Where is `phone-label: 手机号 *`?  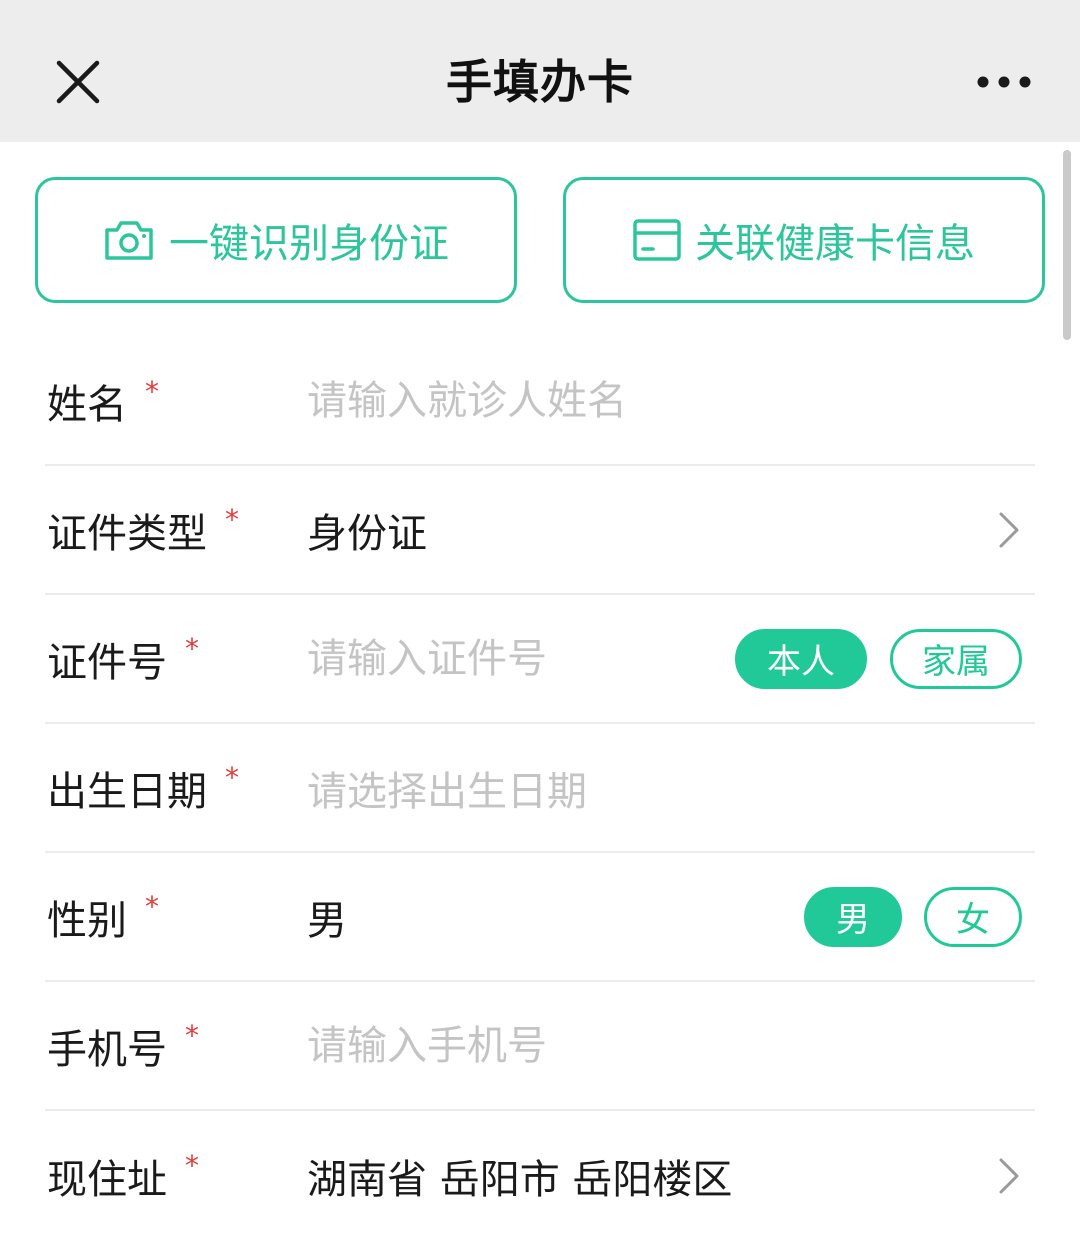 phone-label: 手机号 * is located at coordinates (123, 1045).